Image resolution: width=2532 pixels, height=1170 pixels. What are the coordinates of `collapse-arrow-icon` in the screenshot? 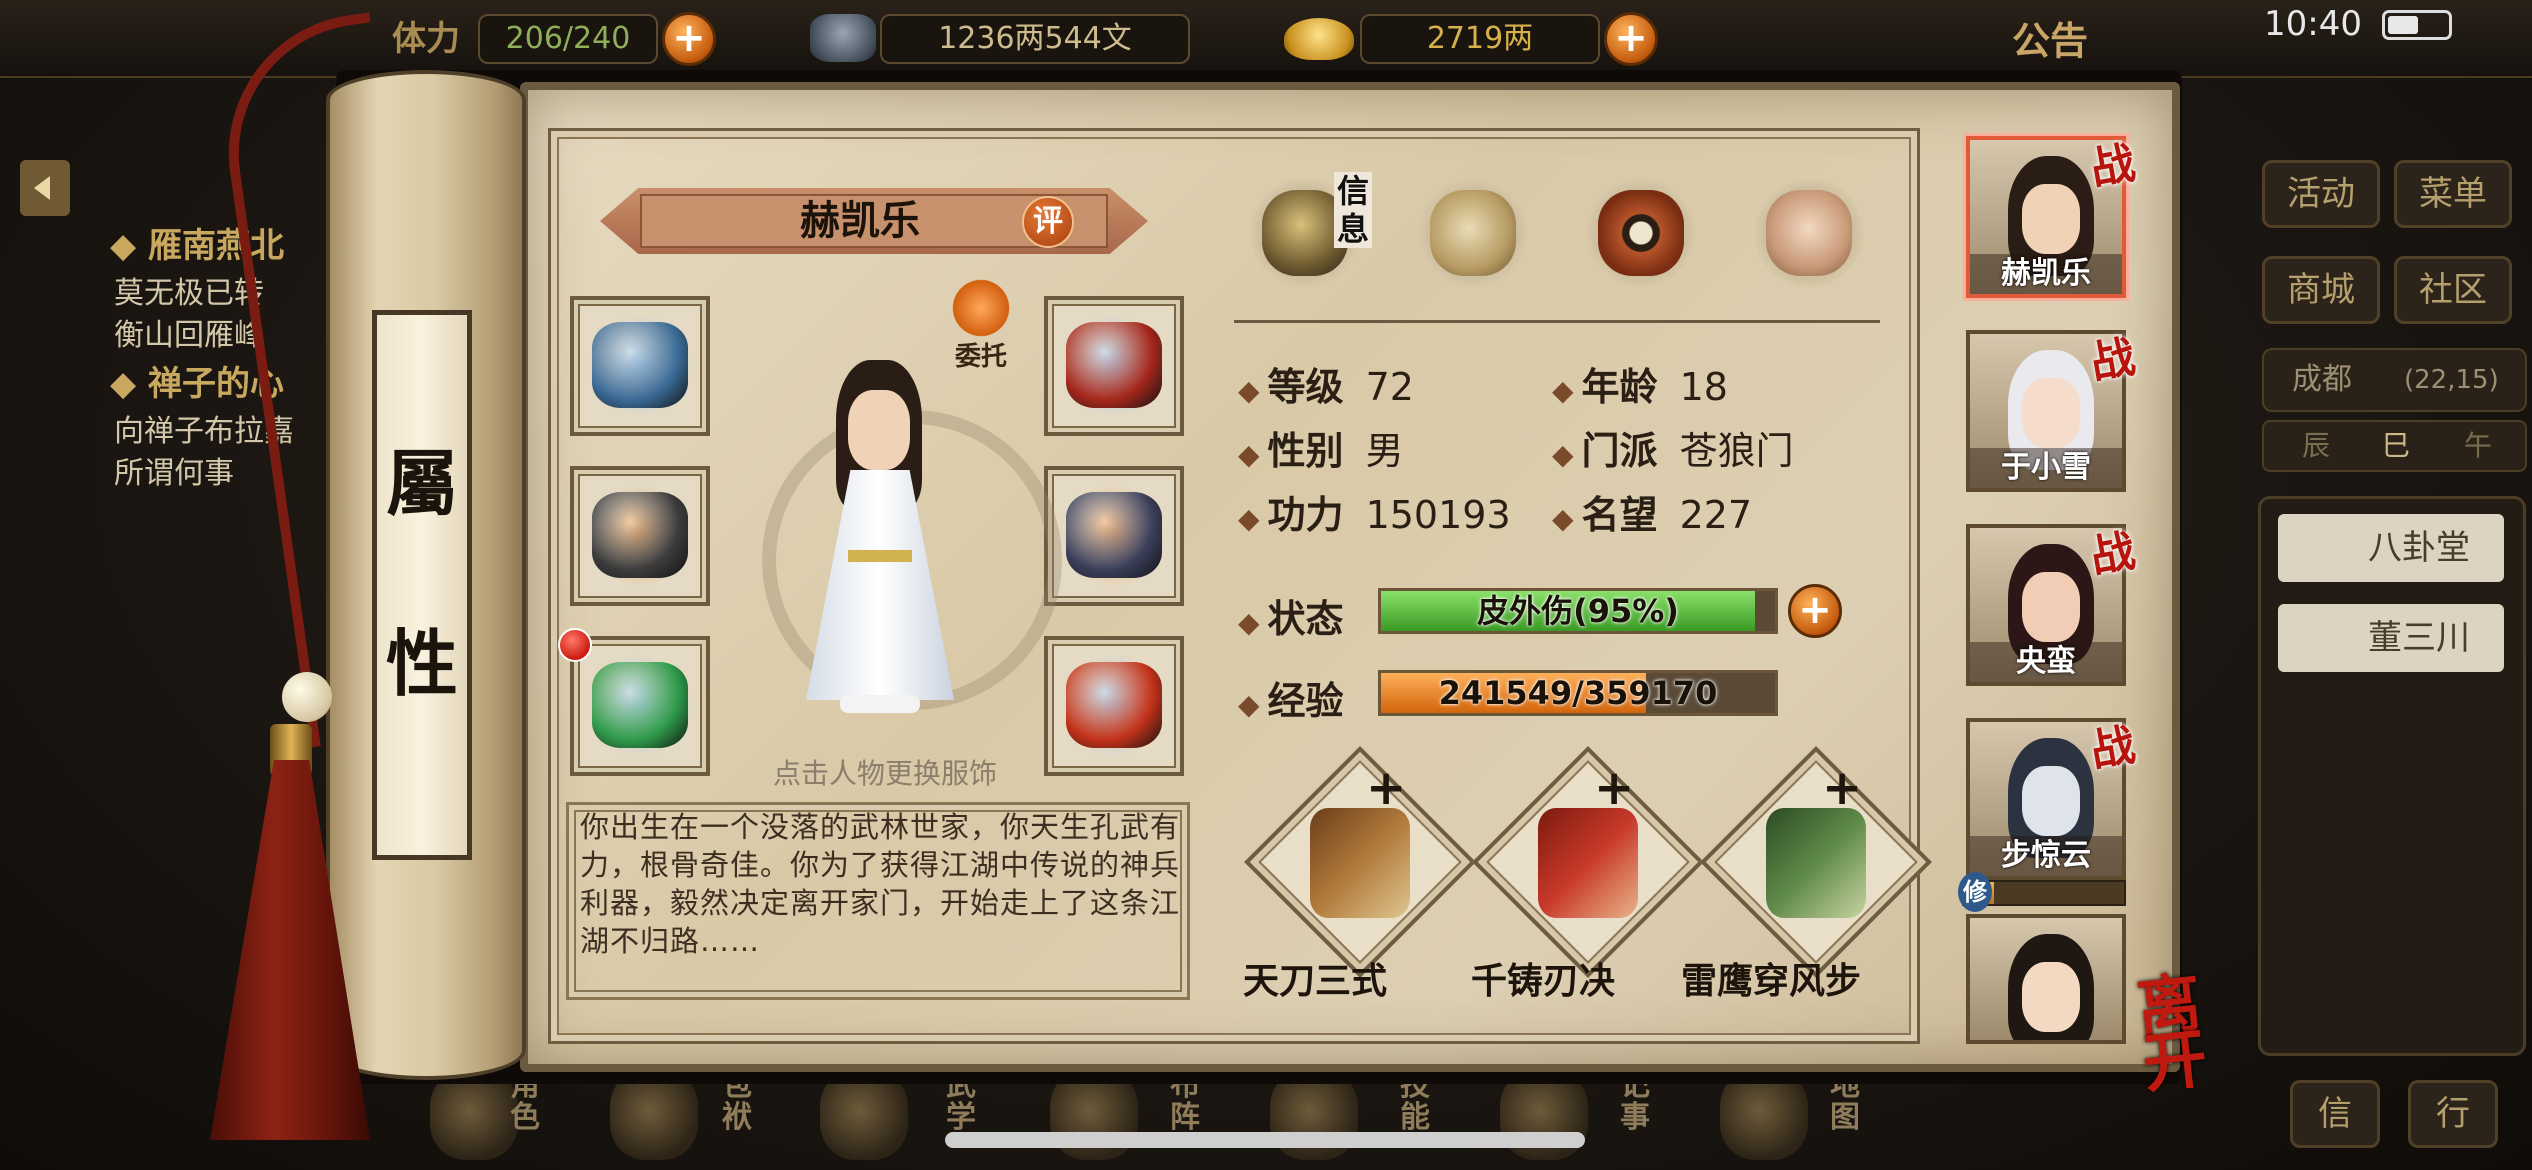 It's located at (45, 188).